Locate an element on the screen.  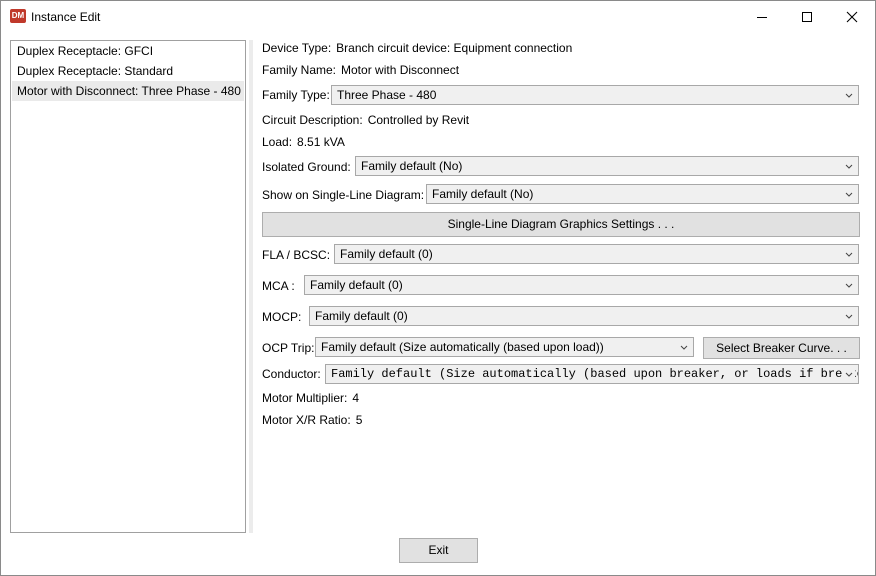
motor-multiplier-label: Motor Multiplier: is located at coordinates (305, 398).